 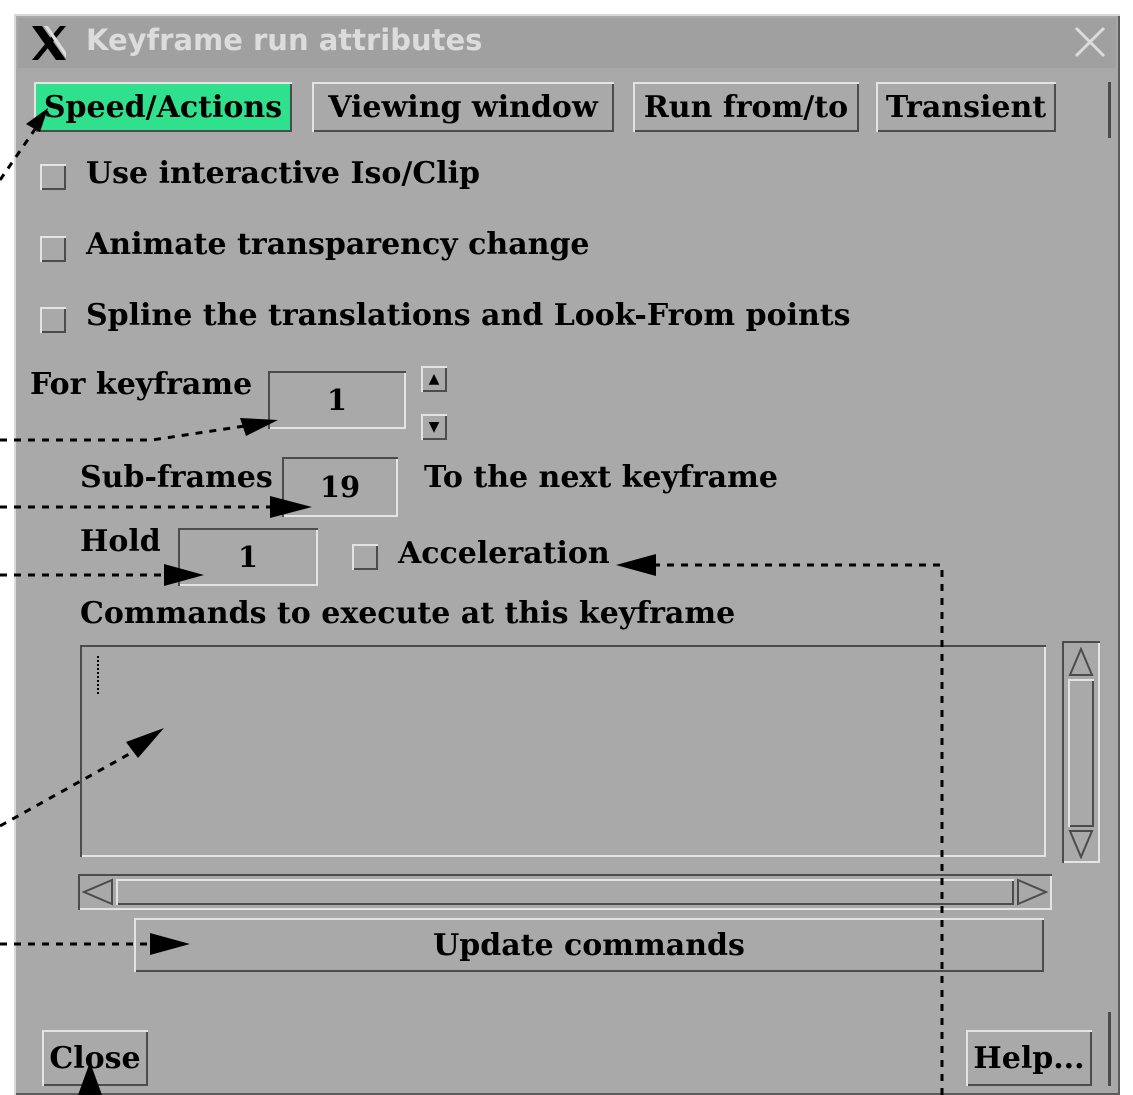 I want to click on vertical-scroll-thumb, so click(x=1081, y=753).